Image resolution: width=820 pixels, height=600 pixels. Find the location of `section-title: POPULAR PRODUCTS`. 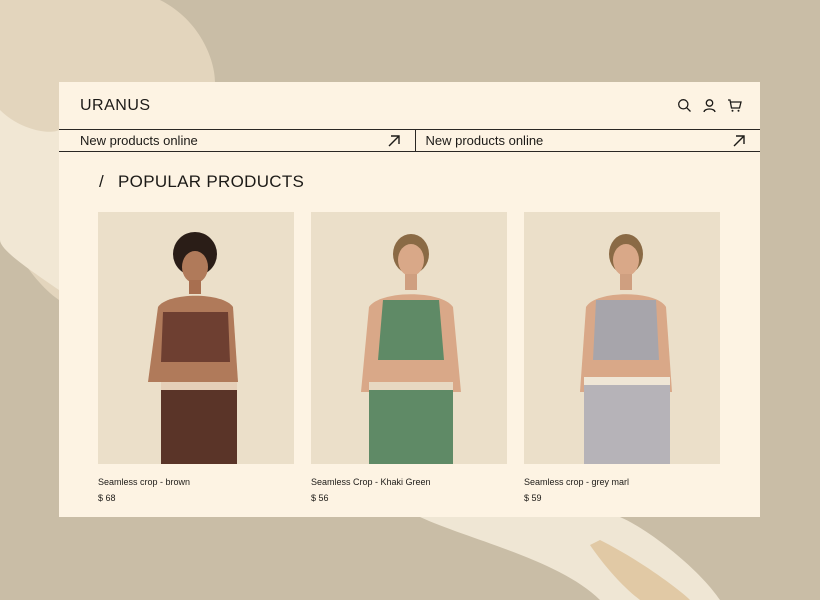

section-title: POPULAR PRODUCTS is located at coordinates (211, 181).